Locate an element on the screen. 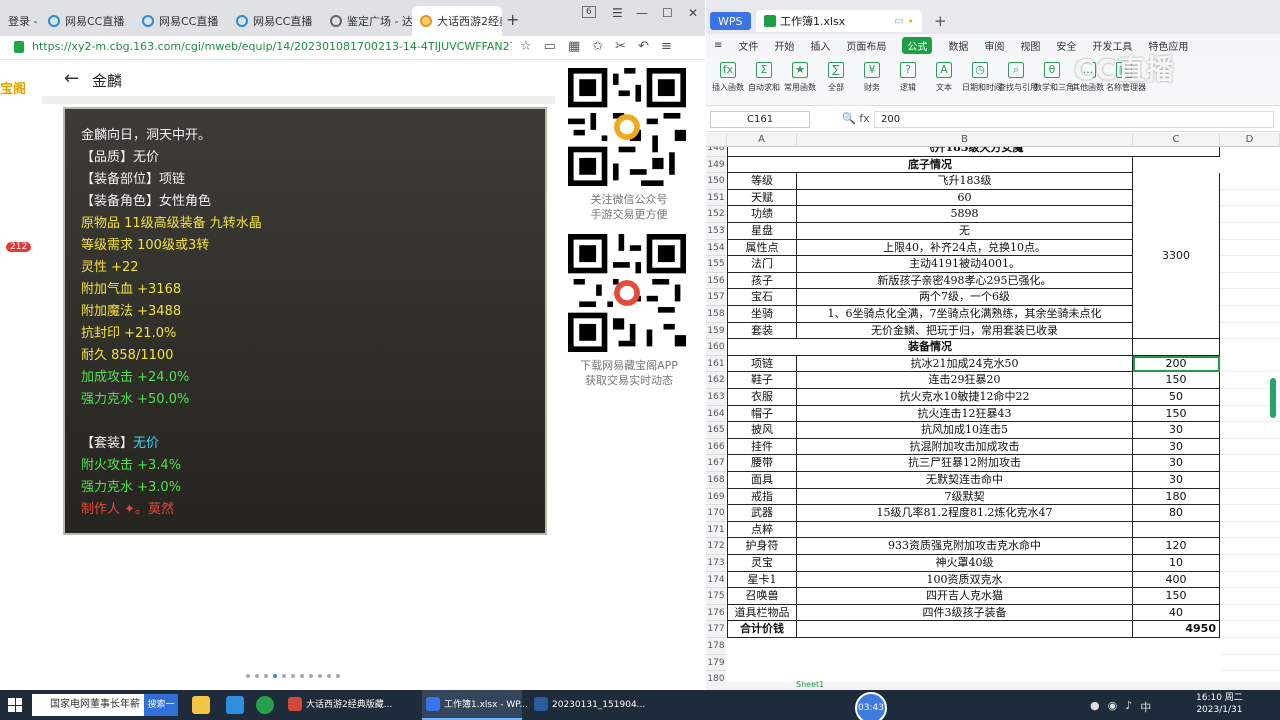 The image size is (1280, 720). cell-a: 等级 is located at coordinates (762, 181).